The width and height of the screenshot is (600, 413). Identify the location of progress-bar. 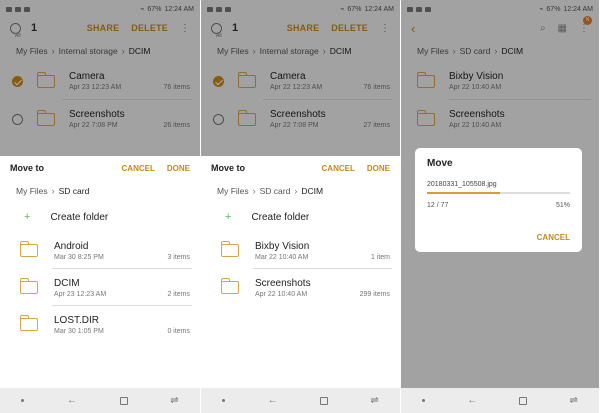
(498, 193).